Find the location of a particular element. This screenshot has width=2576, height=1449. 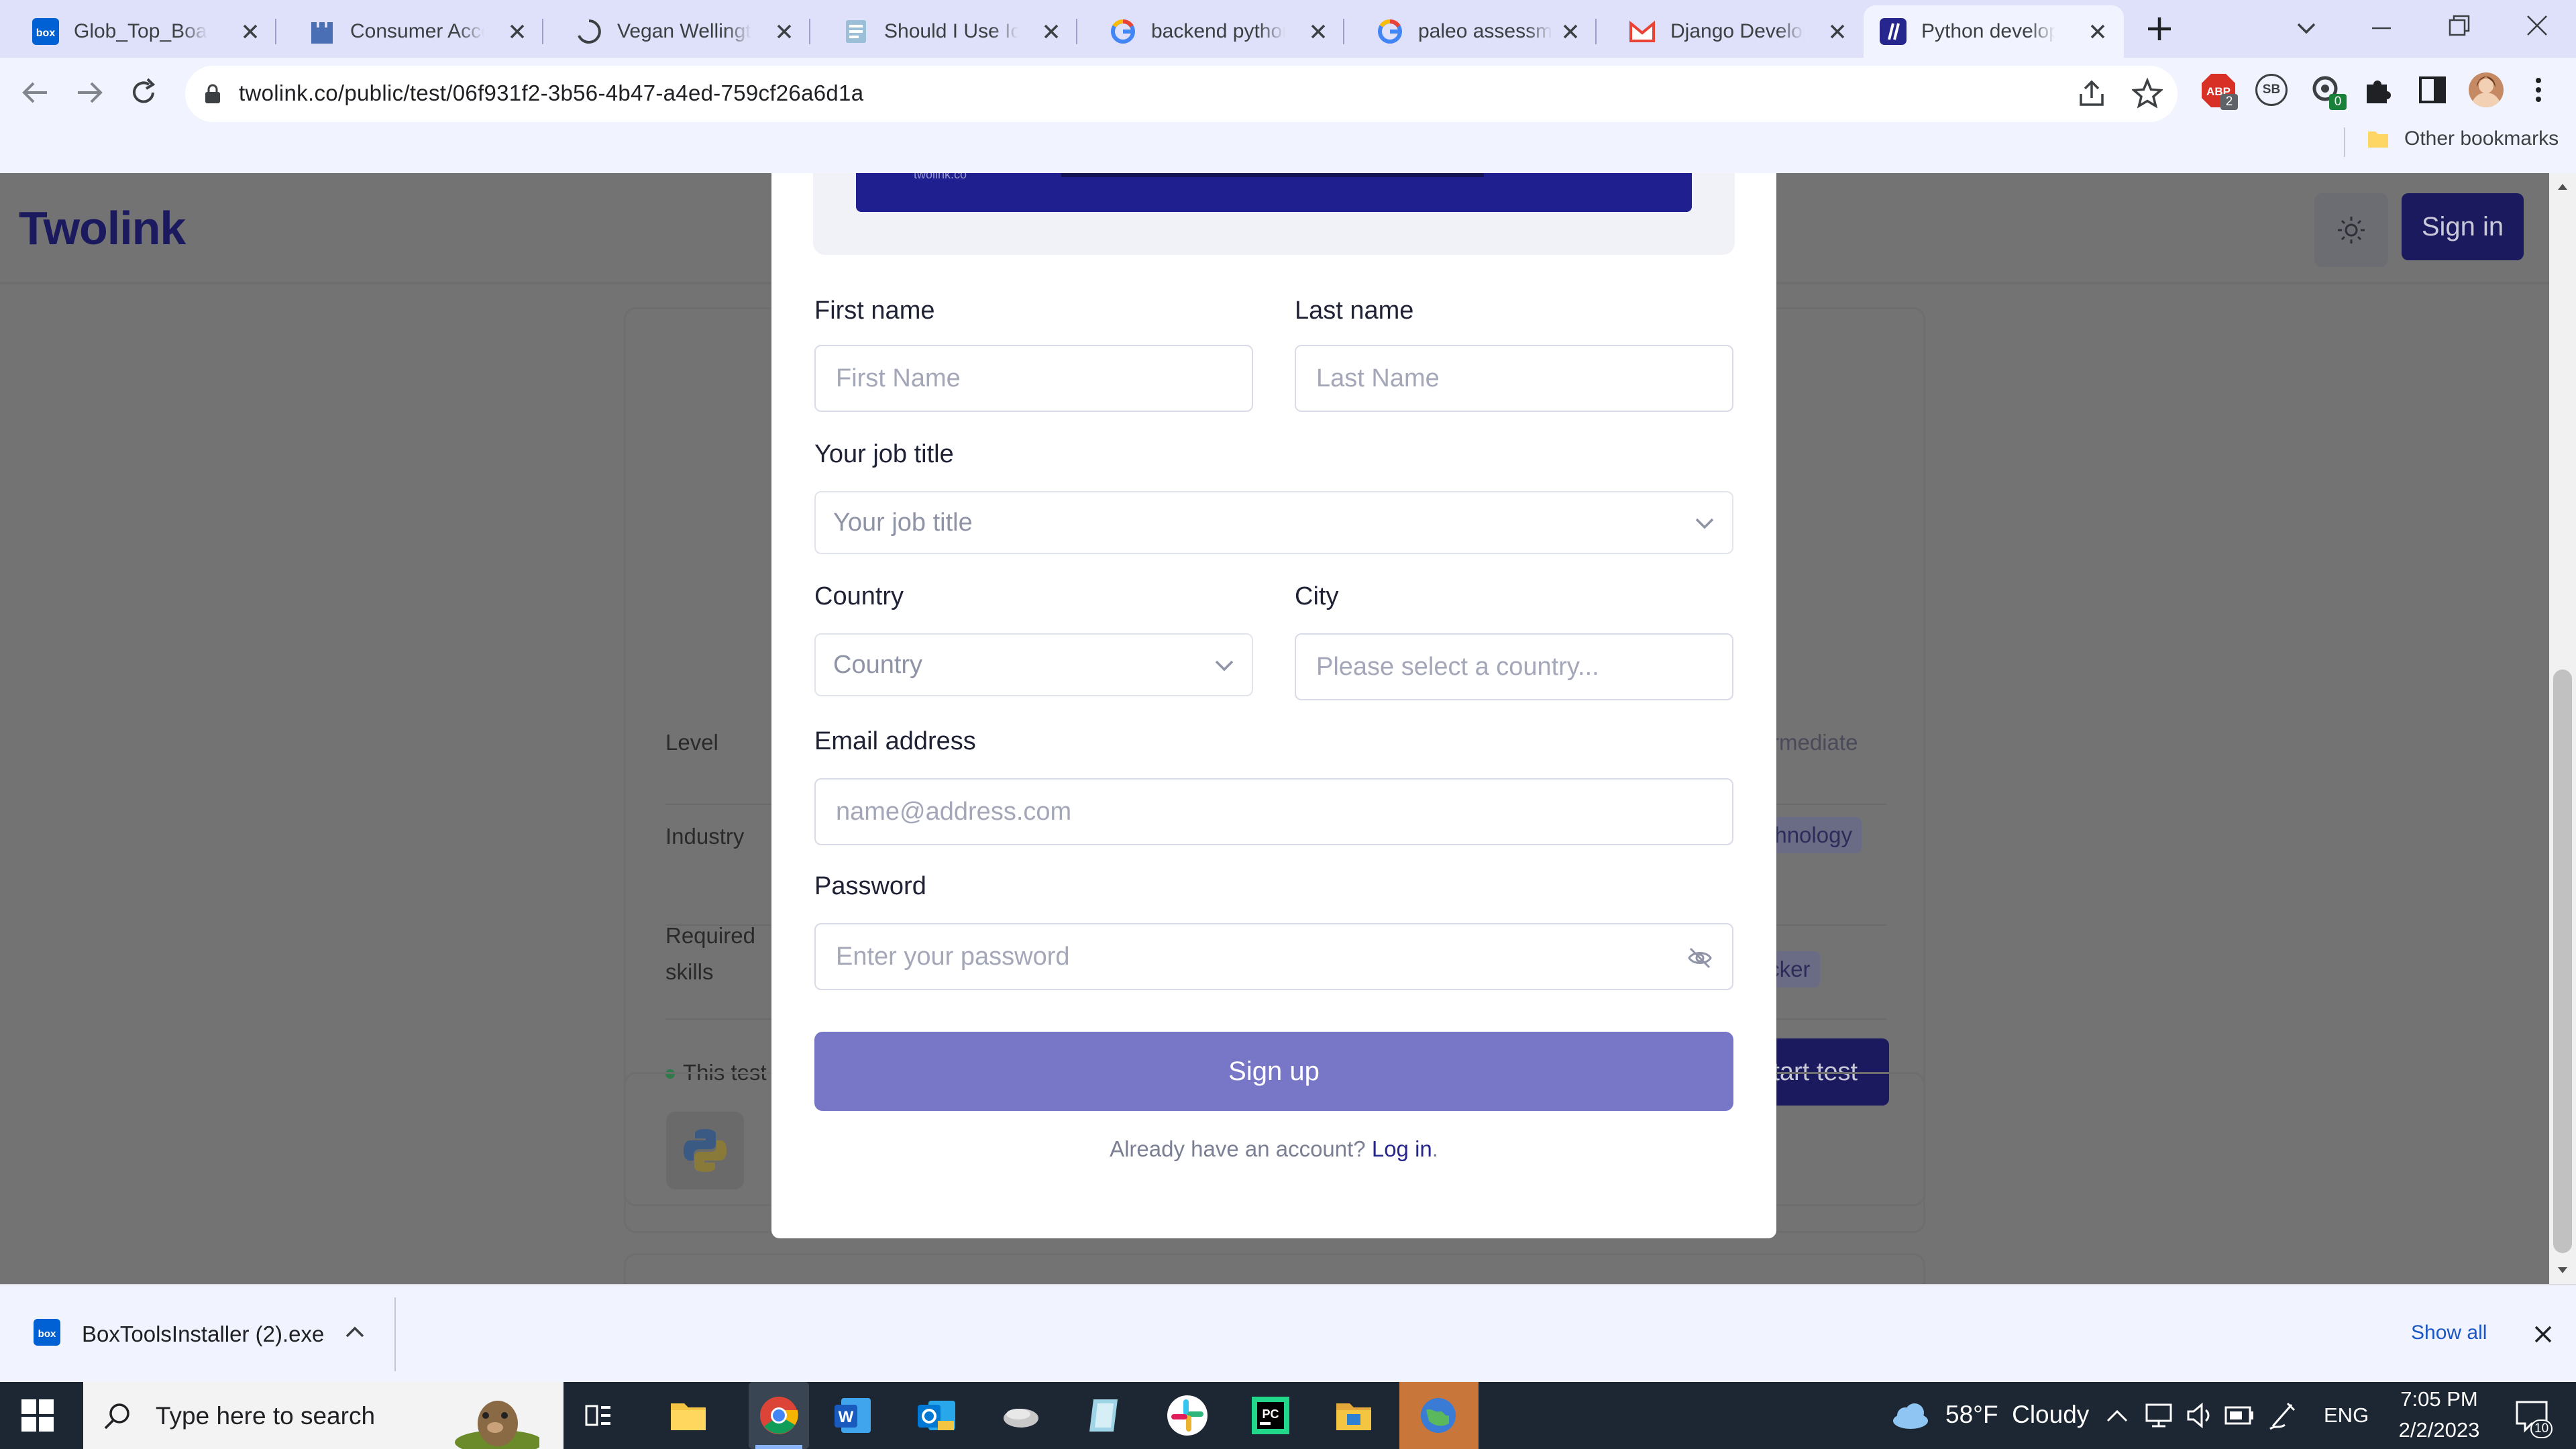

file-explorer-icon is located at coordinates (688, 1415).